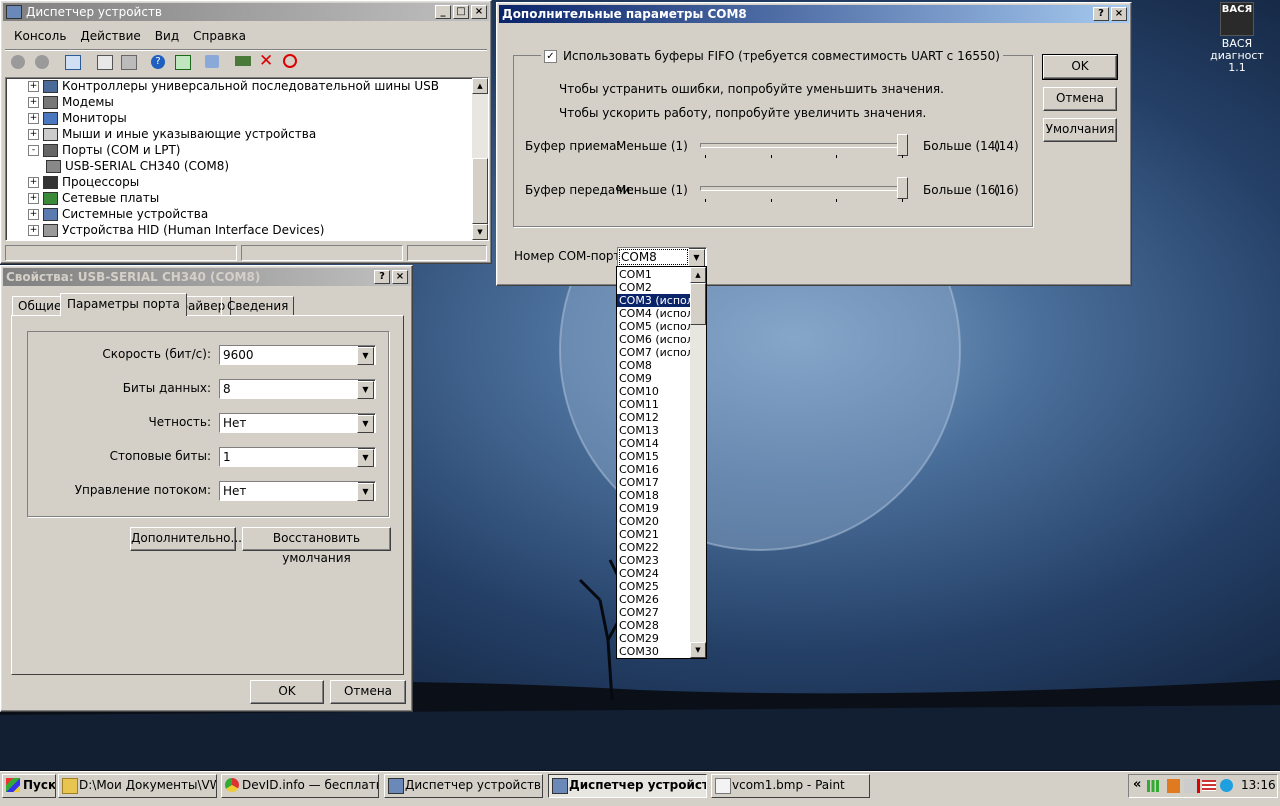 This screenshot has height=806, width=1280. Describe the element at coordinates (1226, 785) in the screenshot. I see `skype-icon` at that location.